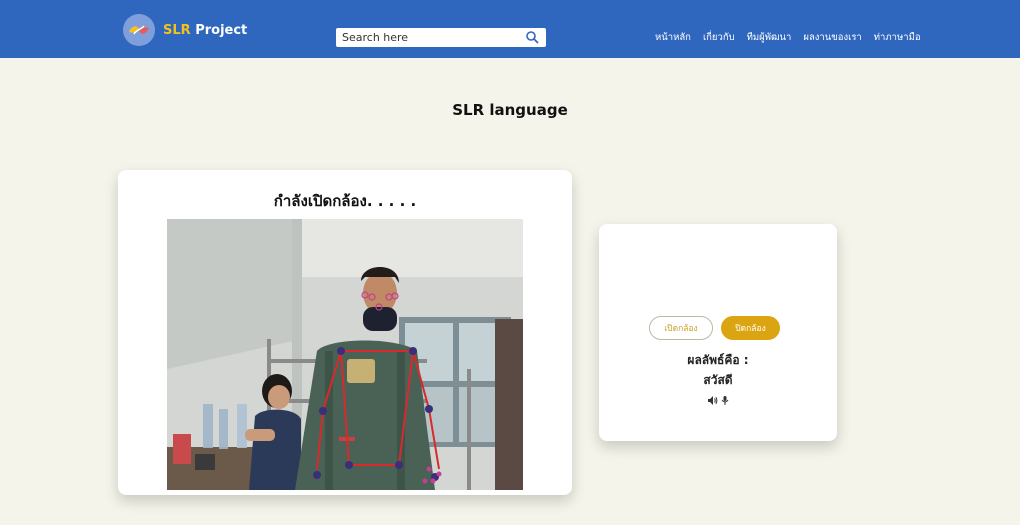 This screenshot has width=1020, height=525. I want to click on brand-name: SLR Project, so click(205, 30).